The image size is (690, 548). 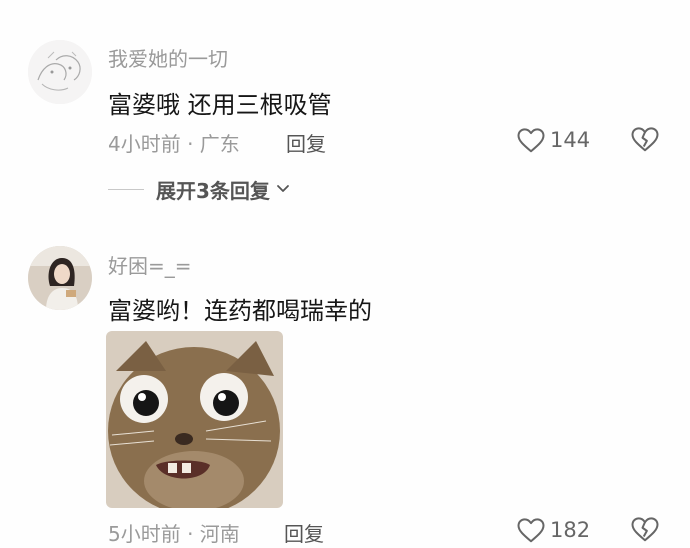 I want to click on like-count: 182, so click(x=570, y=530).